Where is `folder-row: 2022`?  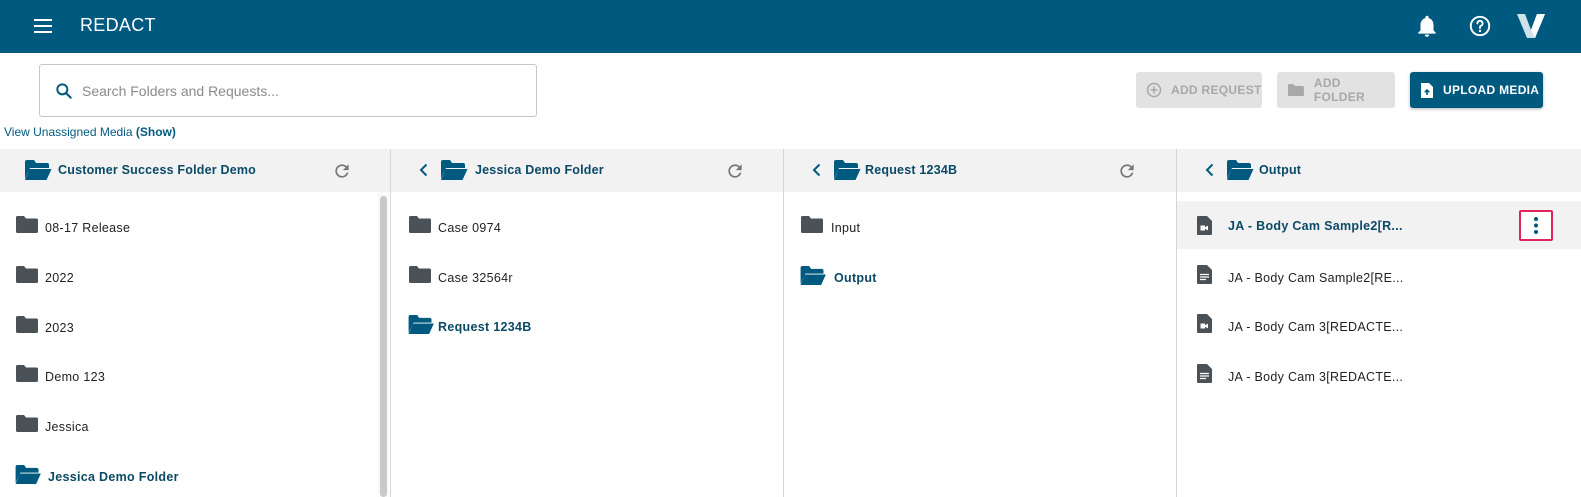
folder-row: 2022 is located at coordinates (195, 275).